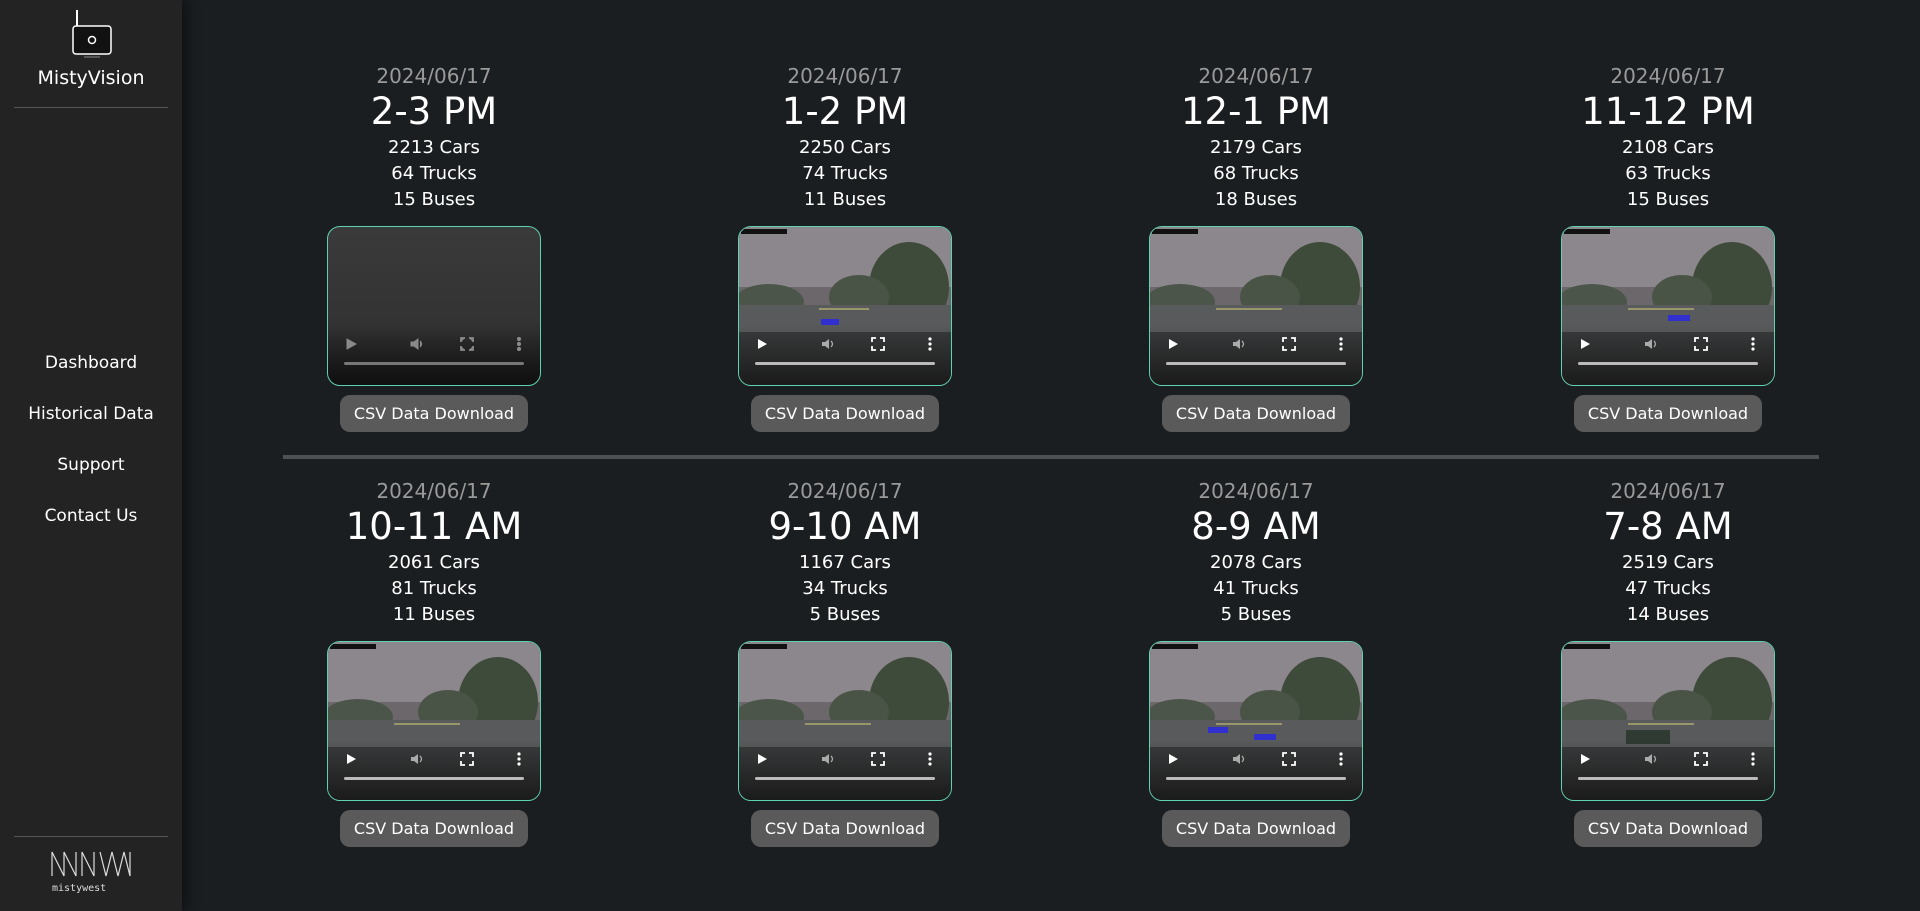 The height and width of the screenshot is (911, 1920). What do you see at coordinates (845, 588) in the screenshot?
I see `truck-count: 34 Trucks` at bounding box center [845, 588].